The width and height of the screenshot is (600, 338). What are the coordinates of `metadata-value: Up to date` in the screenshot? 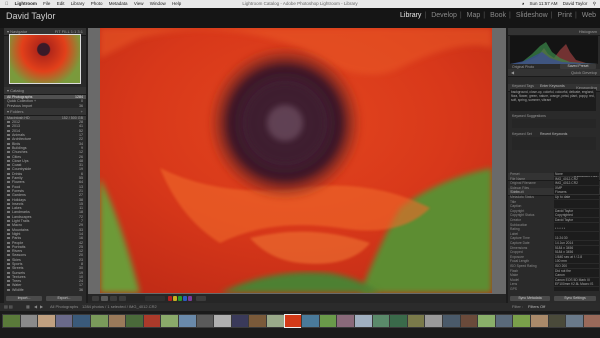 It's located at (576, 197).